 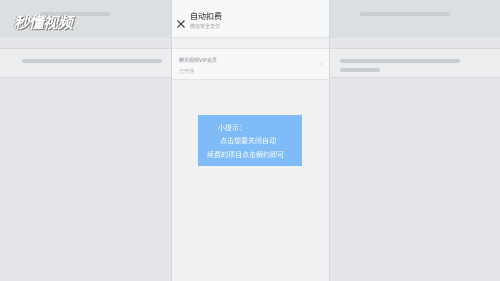 I want to click on tip-box: 小提示： 点击想要关闭自动 续费的项目点击解约即可, so click(x=250, y=140).